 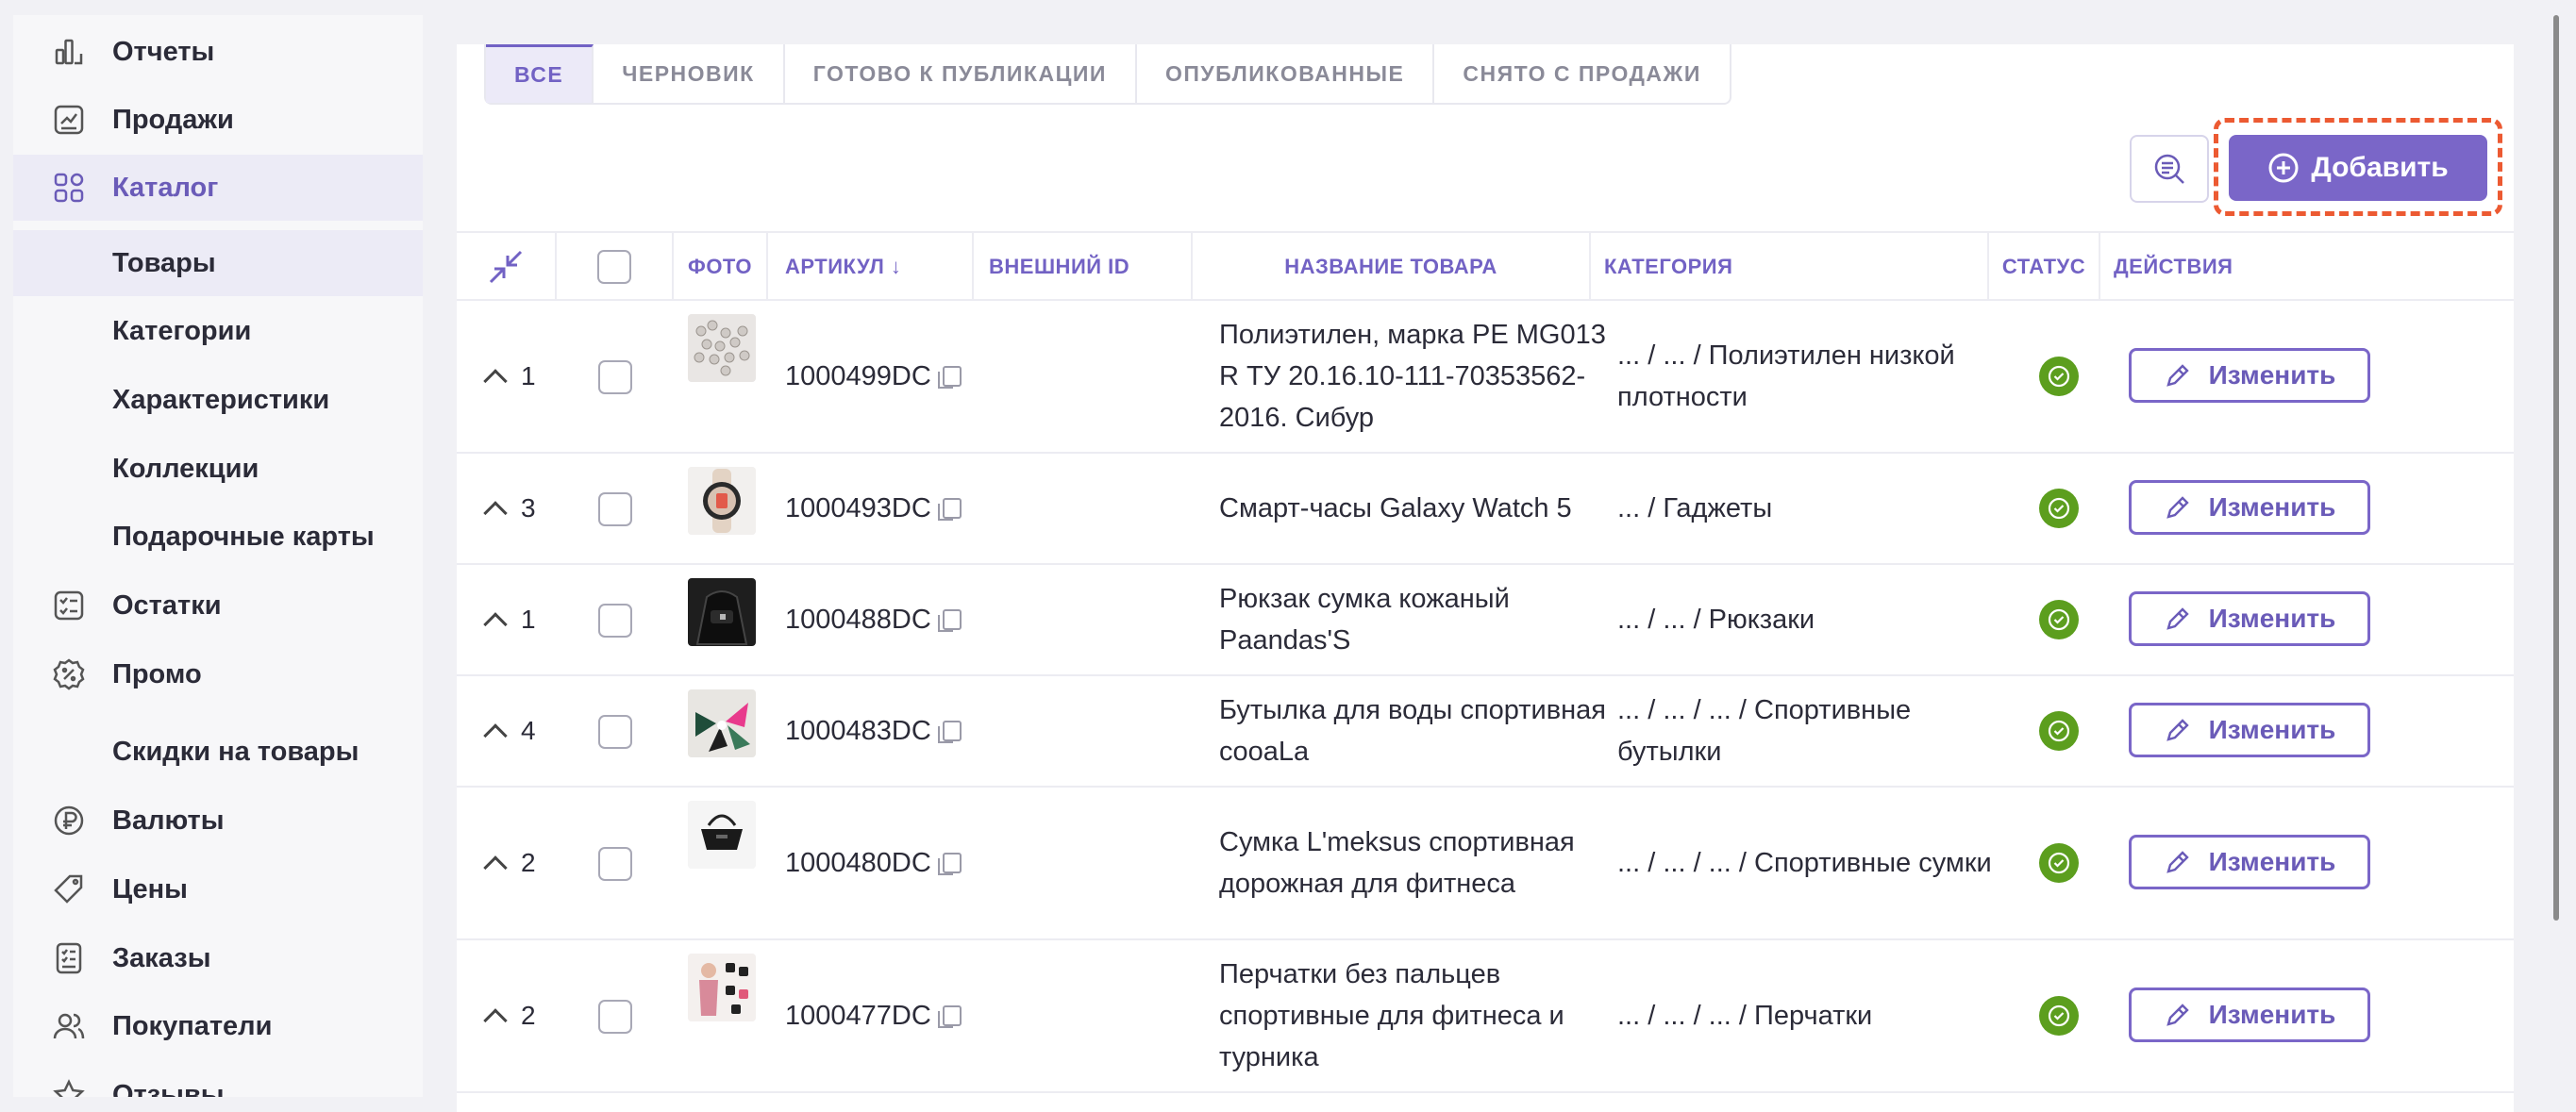 What do you see at coordinates (1417, 731) in the screenshot?
I see `product-name: Бутылка для воды спортивная cooaLa` at bounding box center [1417, 731].